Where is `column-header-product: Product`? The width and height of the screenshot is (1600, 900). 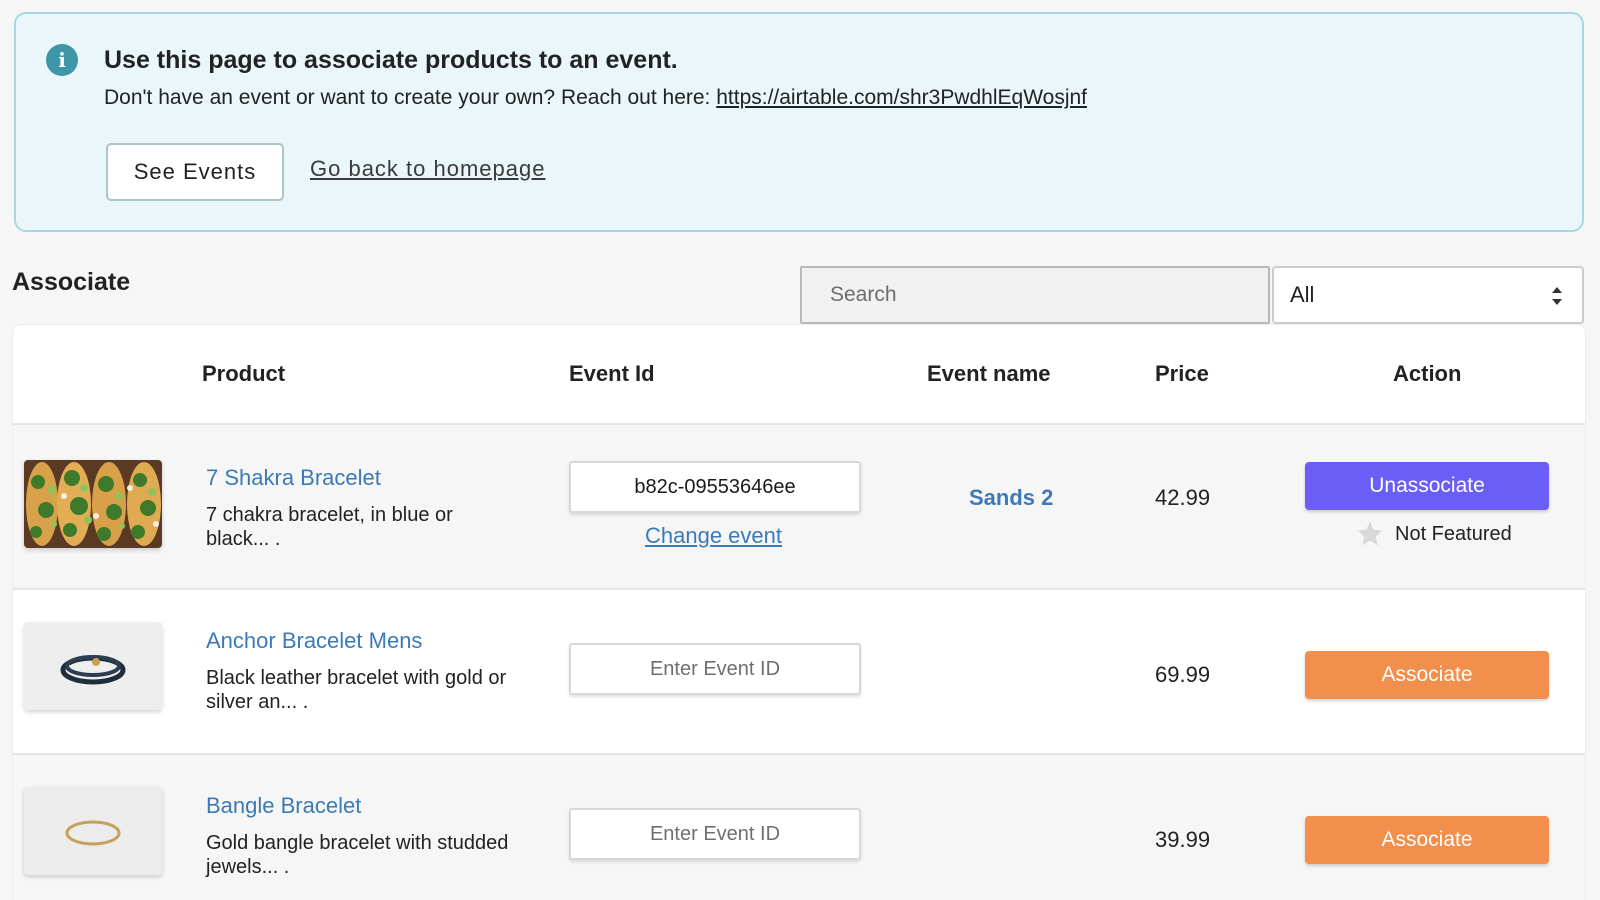
column-header-product: Product is located at coordinates (244, 373).